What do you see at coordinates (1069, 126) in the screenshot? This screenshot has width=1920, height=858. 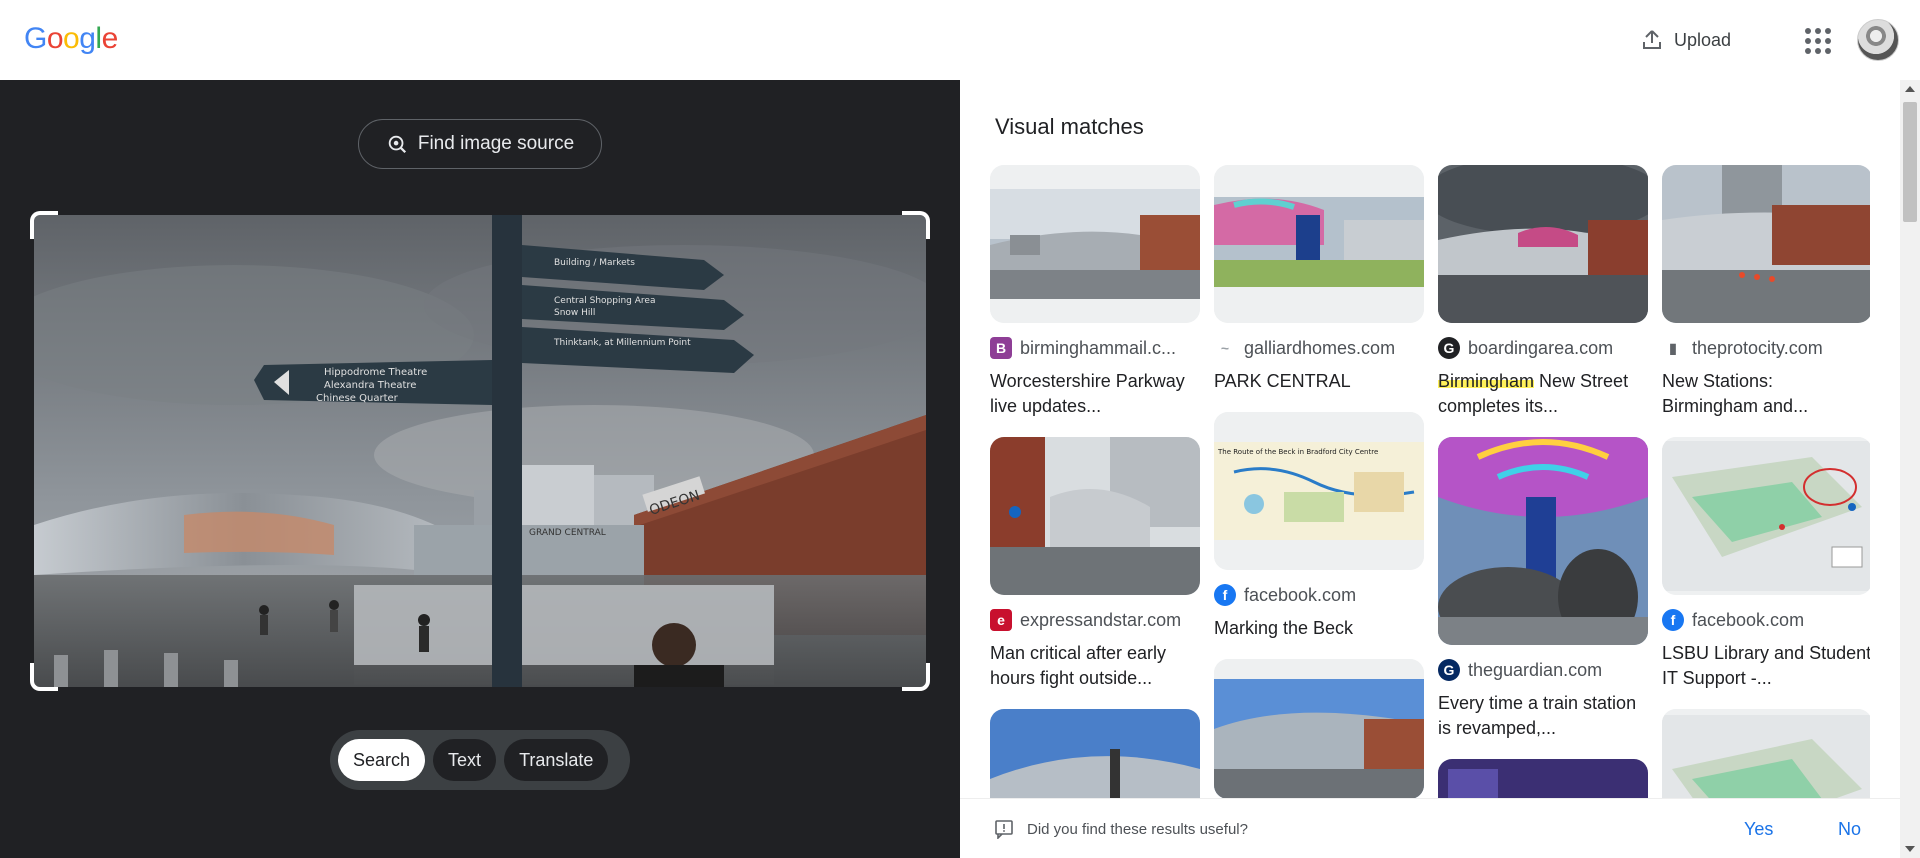 I see `visual-matches-heading: Visual matches` at bounding box center [1069, 126].